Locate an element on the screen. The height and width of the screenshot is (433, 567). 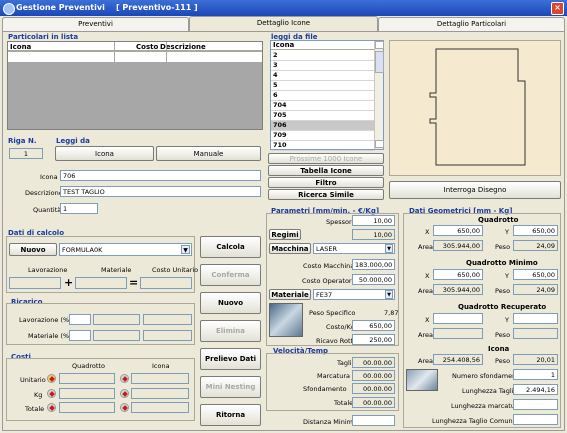
list-item: 2 is located at coordinates (322, 56).